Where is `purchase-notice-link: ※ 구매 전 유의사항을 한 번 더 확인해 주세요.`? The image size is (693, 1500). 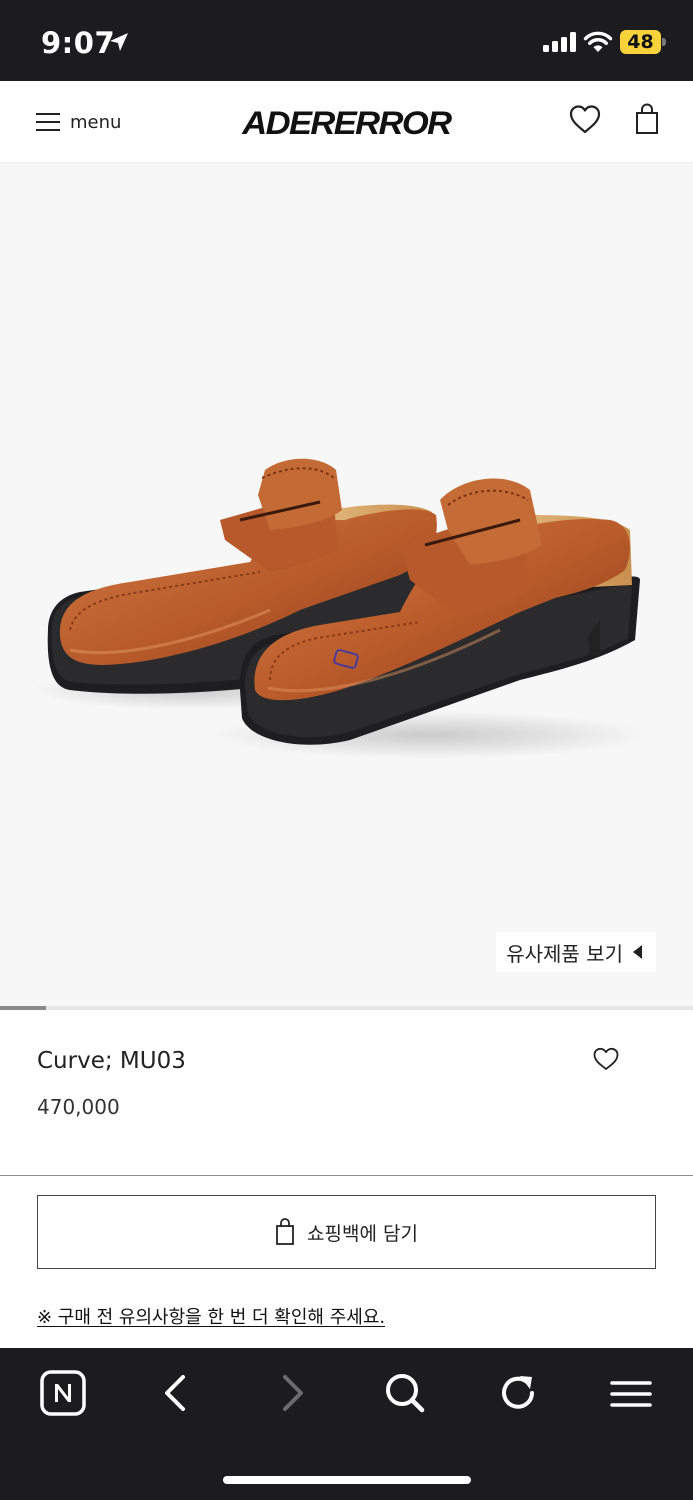 purchase-notice-link: ※ 구매 전 유의사항을 한 번 더 확인해 주세요. is located at coordinates (211, 1316).